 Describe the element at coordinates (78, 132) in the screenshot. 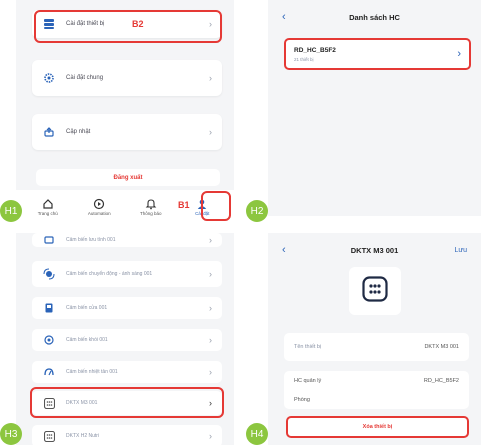

I see `settings-item-label: Cập nhật` at that location.